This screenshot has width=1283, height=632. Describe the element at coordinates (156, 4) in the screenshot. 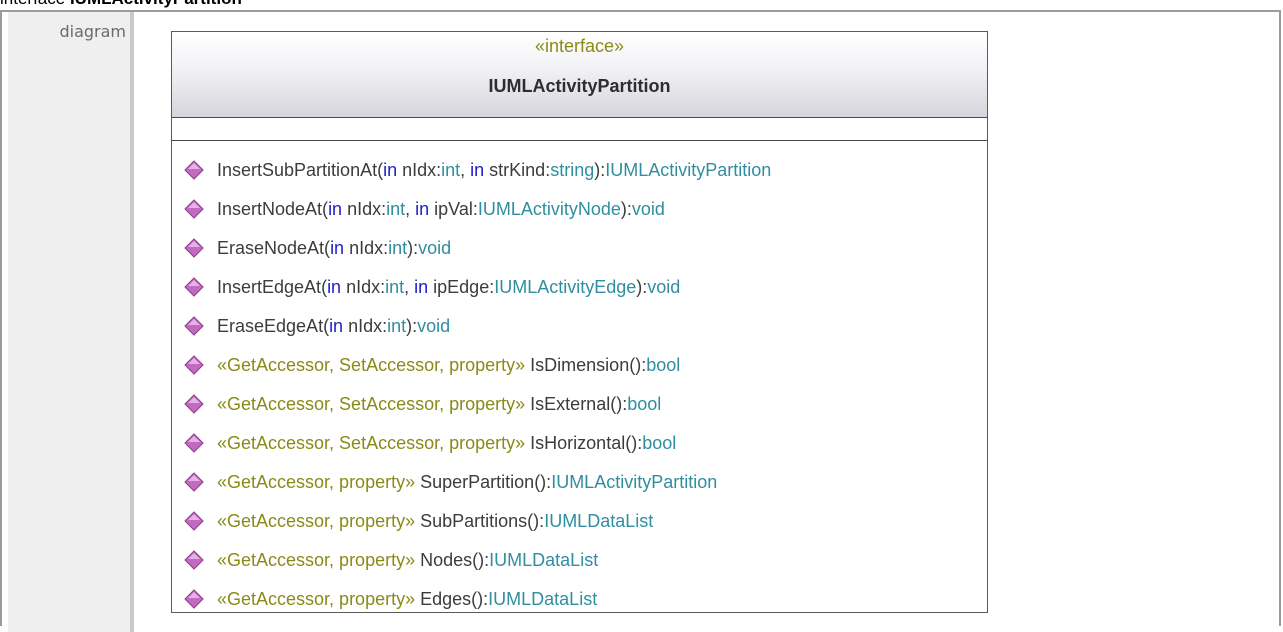

I see `heading-interface-name: IUMLActivityPartition` at that location.